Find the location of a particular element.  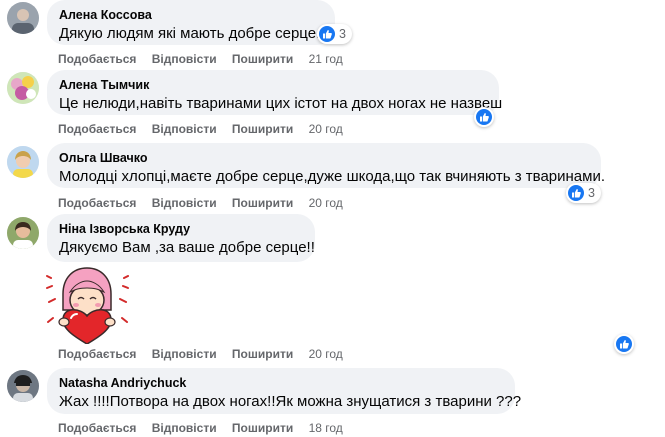

timestamp: 18 год is located at coordinates (326, 428).